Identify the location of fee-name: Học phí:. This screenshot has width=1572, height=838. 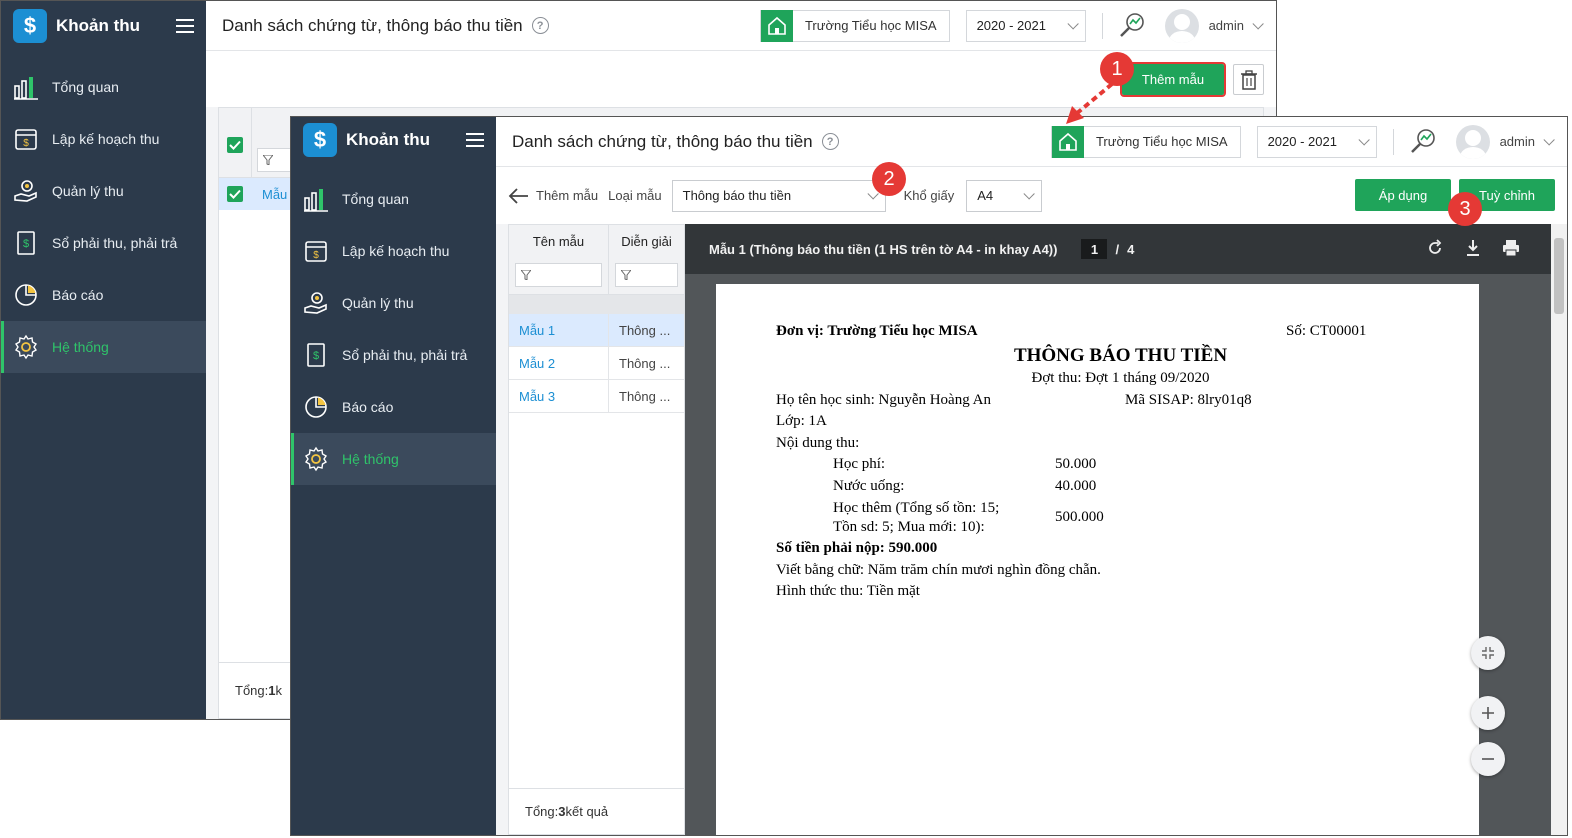
(859, 464).